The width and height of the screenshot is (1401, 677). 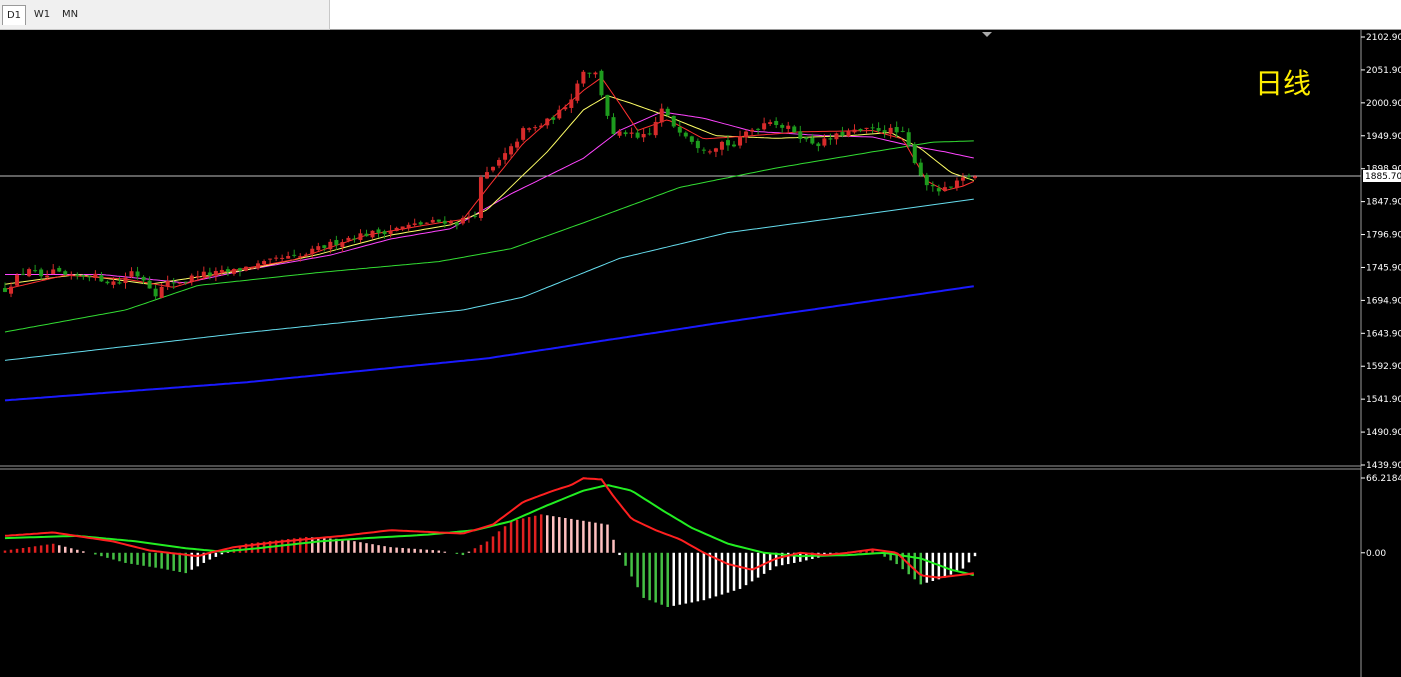 I want to click on current-price-label: 1885.70, so click(x=1382, y=176).